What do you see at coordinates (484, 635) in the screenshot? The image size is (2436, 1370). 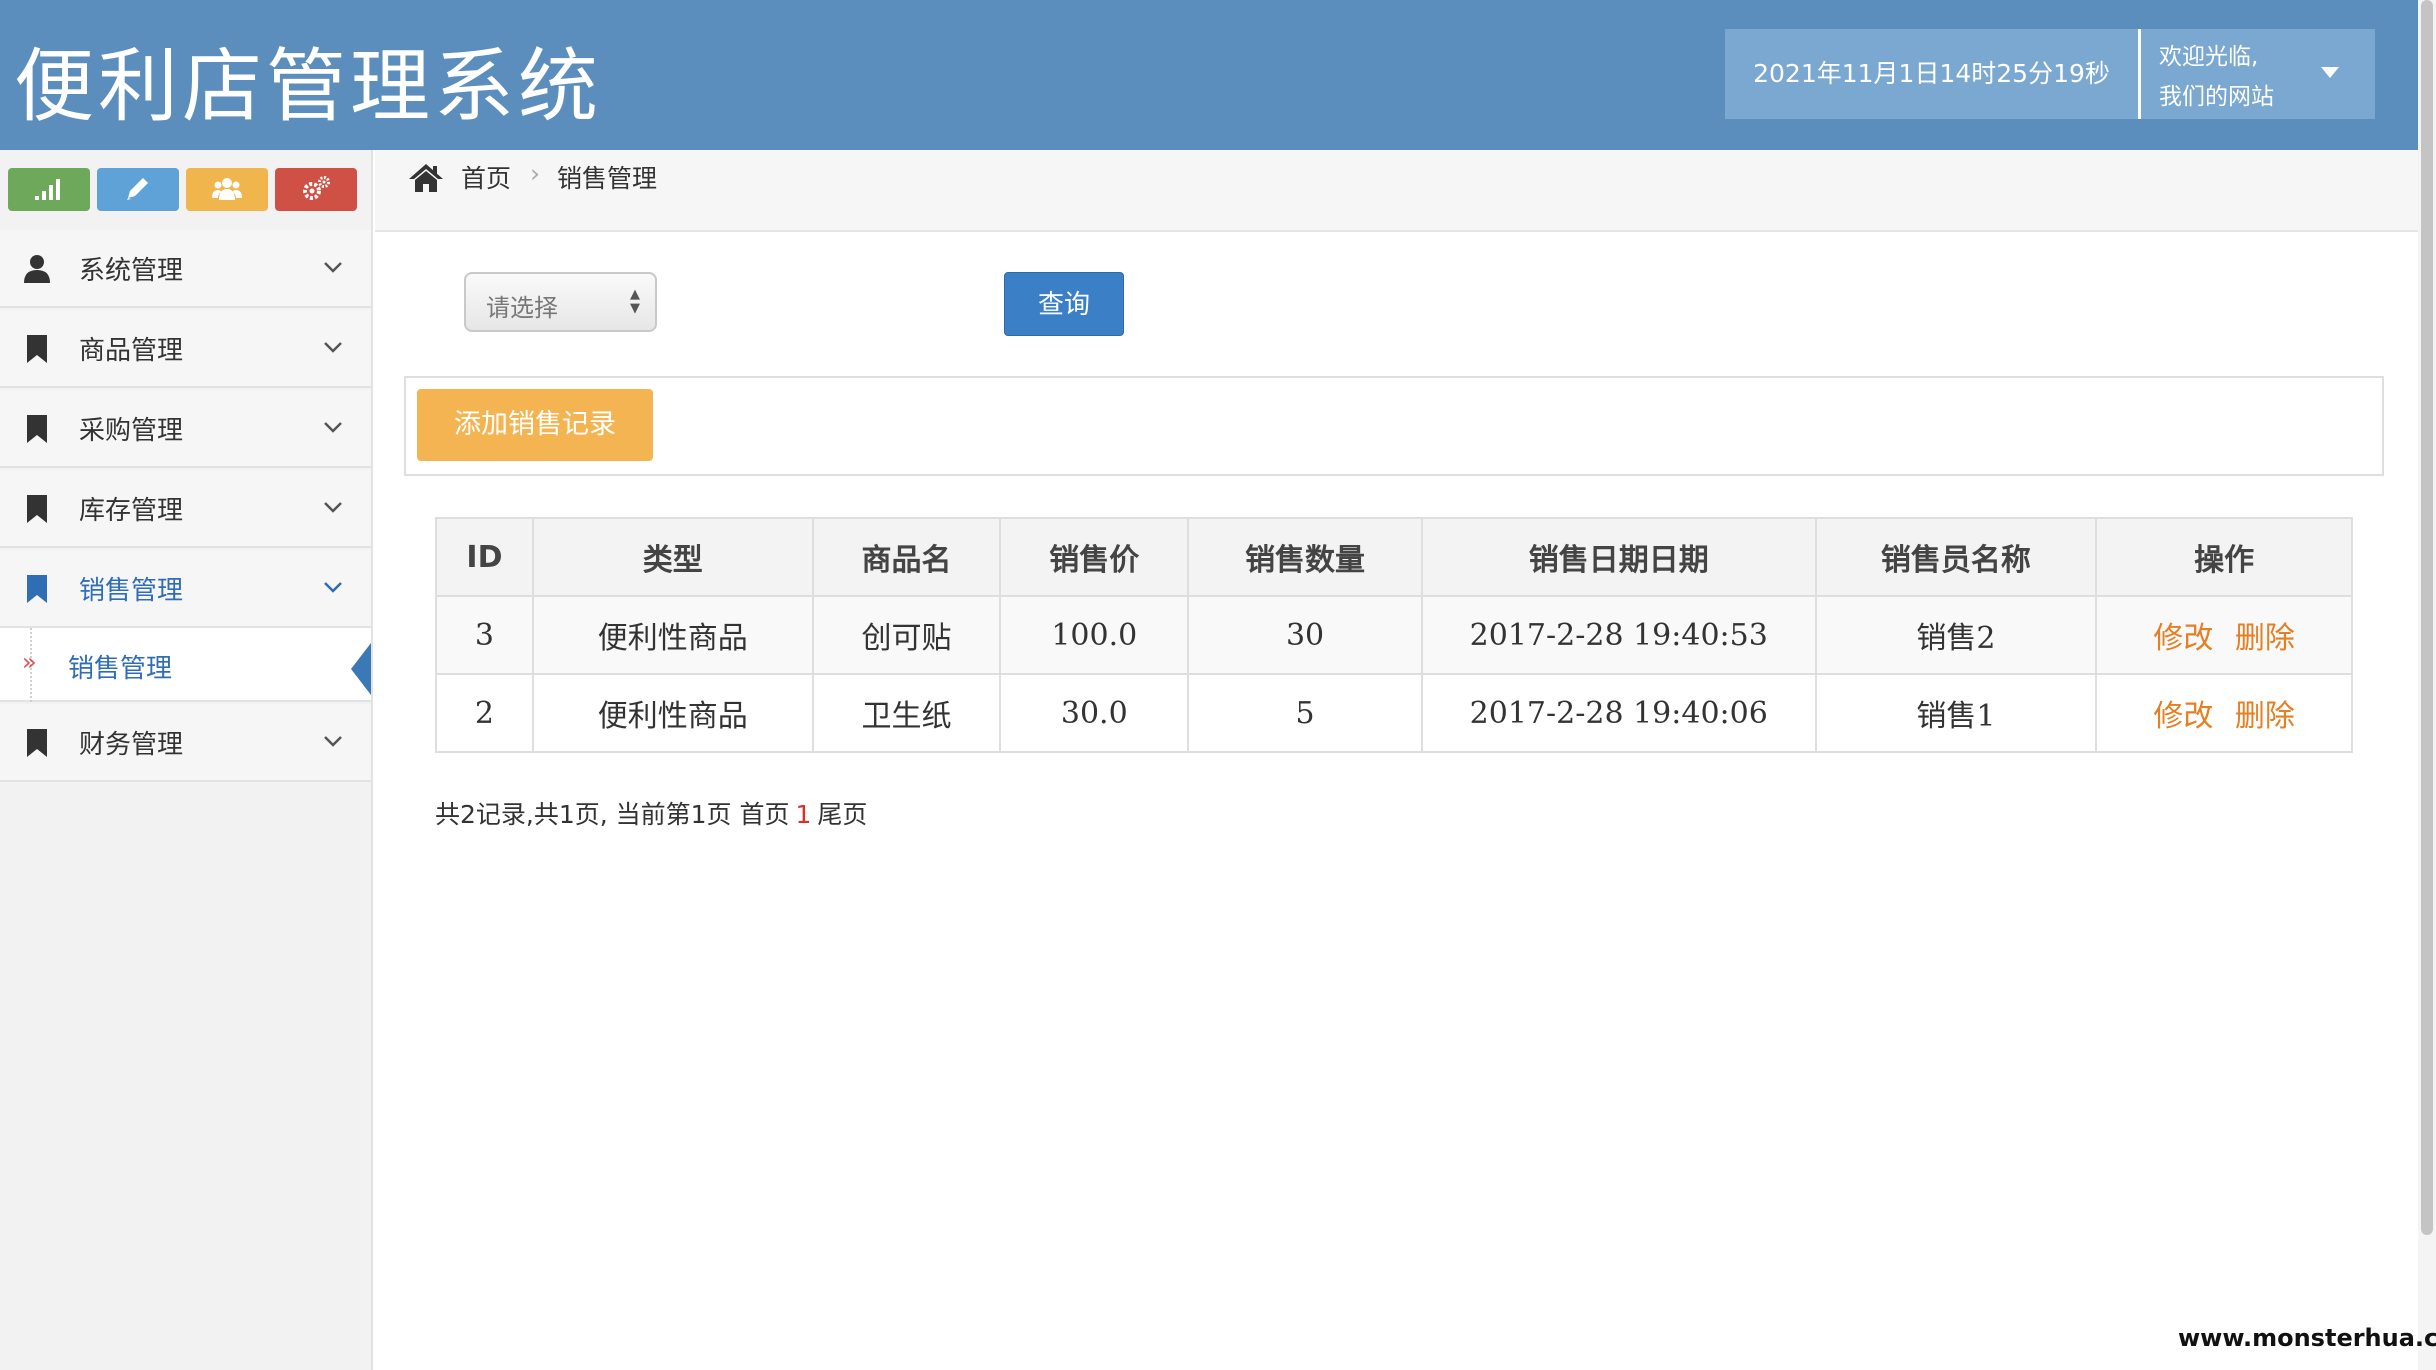 I see `cell-id: 3` at bounding box center [484, 635].